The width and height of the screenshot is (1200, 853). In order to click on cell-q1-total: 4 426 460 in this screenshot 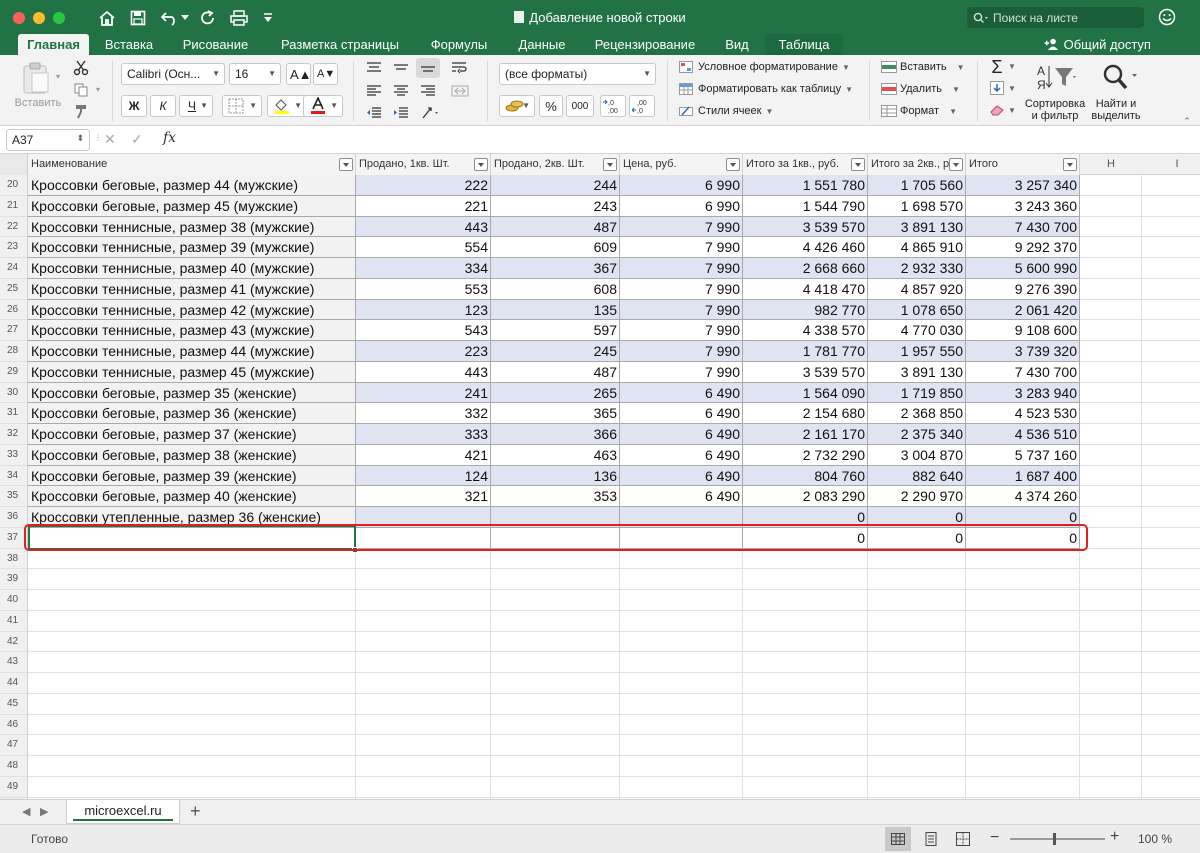, I will do `click(805, 247)`.